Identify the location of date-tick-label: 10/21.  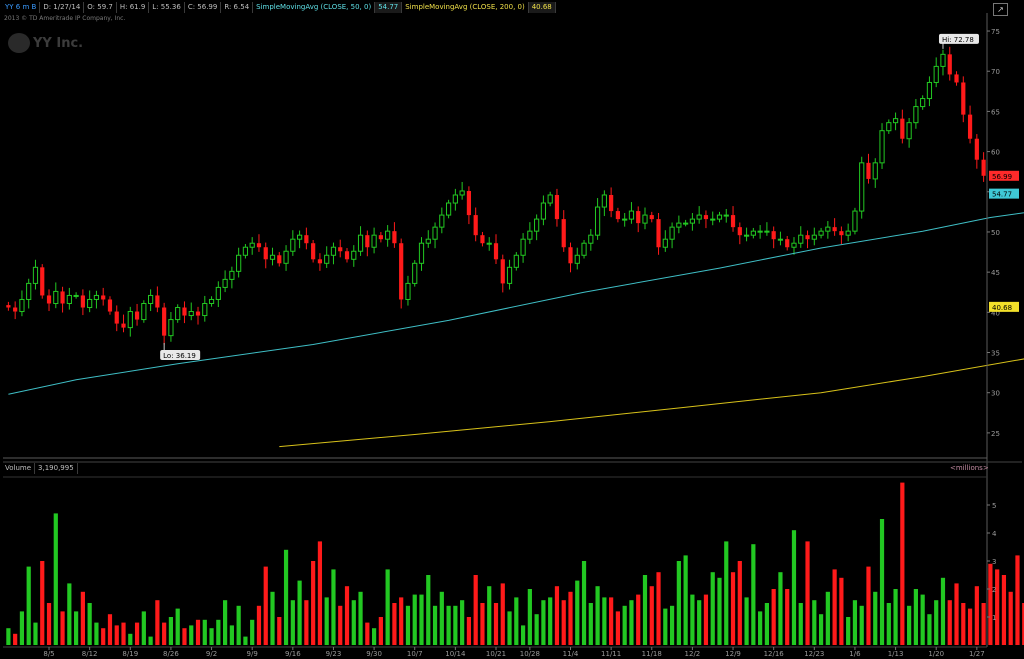
(496, 654).